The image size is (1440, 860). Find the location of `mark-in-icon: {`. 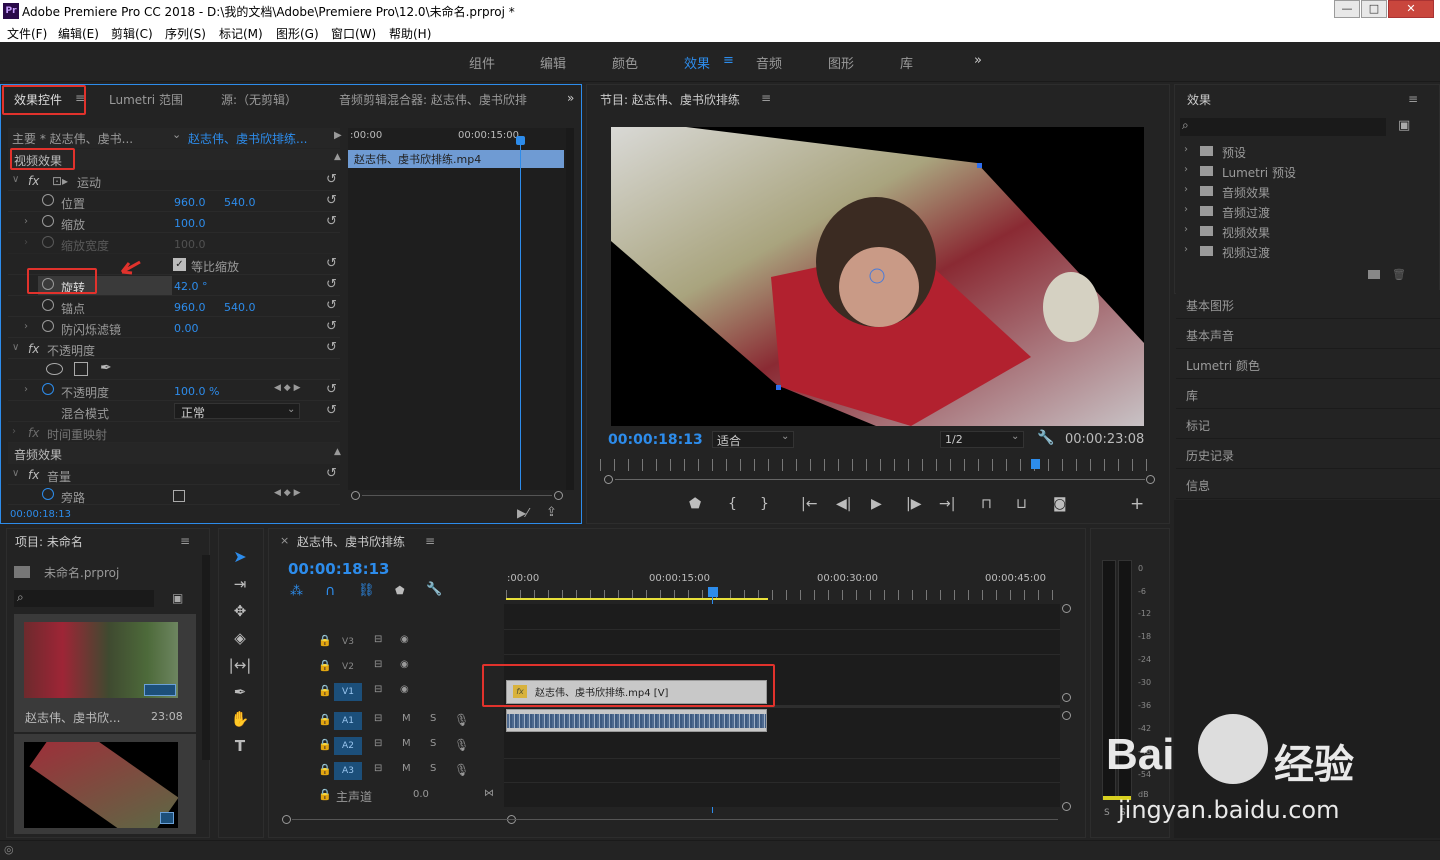

mark-in-icon: { is located at coordinates (732, 504).